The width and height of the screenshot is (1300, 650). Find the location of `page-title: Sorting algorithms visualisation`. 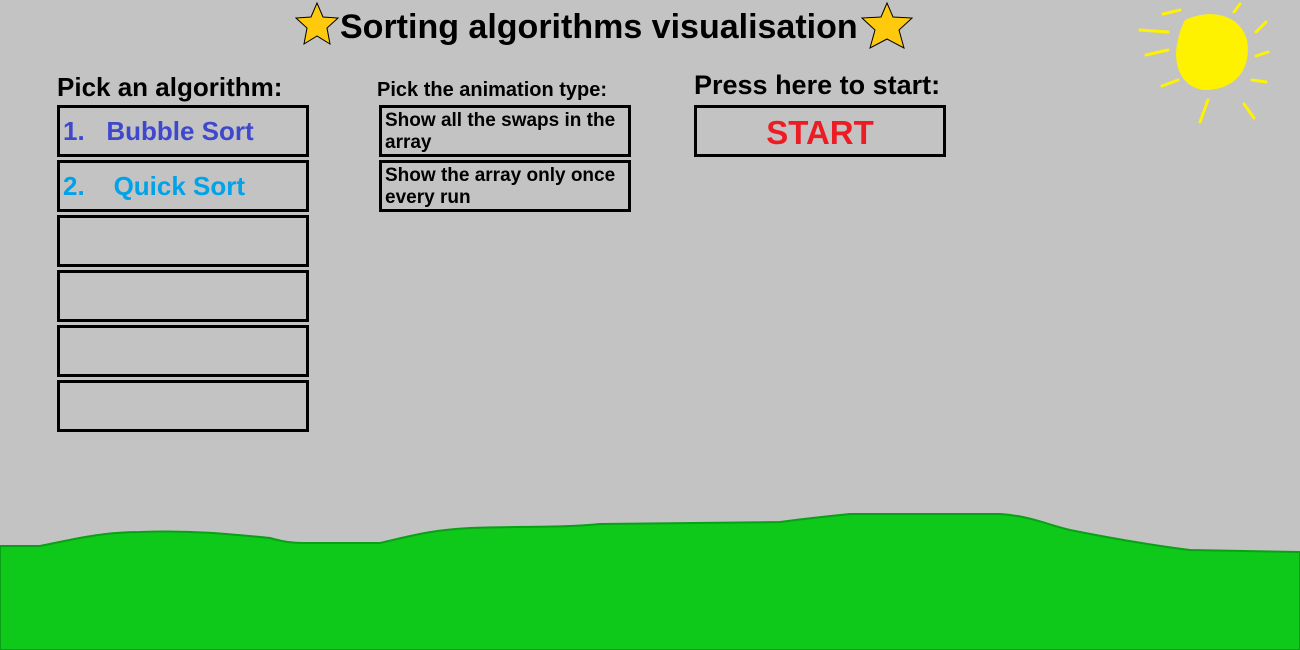

page-title: Sorting algorithms visualisation is located at coordinates (599, 27).